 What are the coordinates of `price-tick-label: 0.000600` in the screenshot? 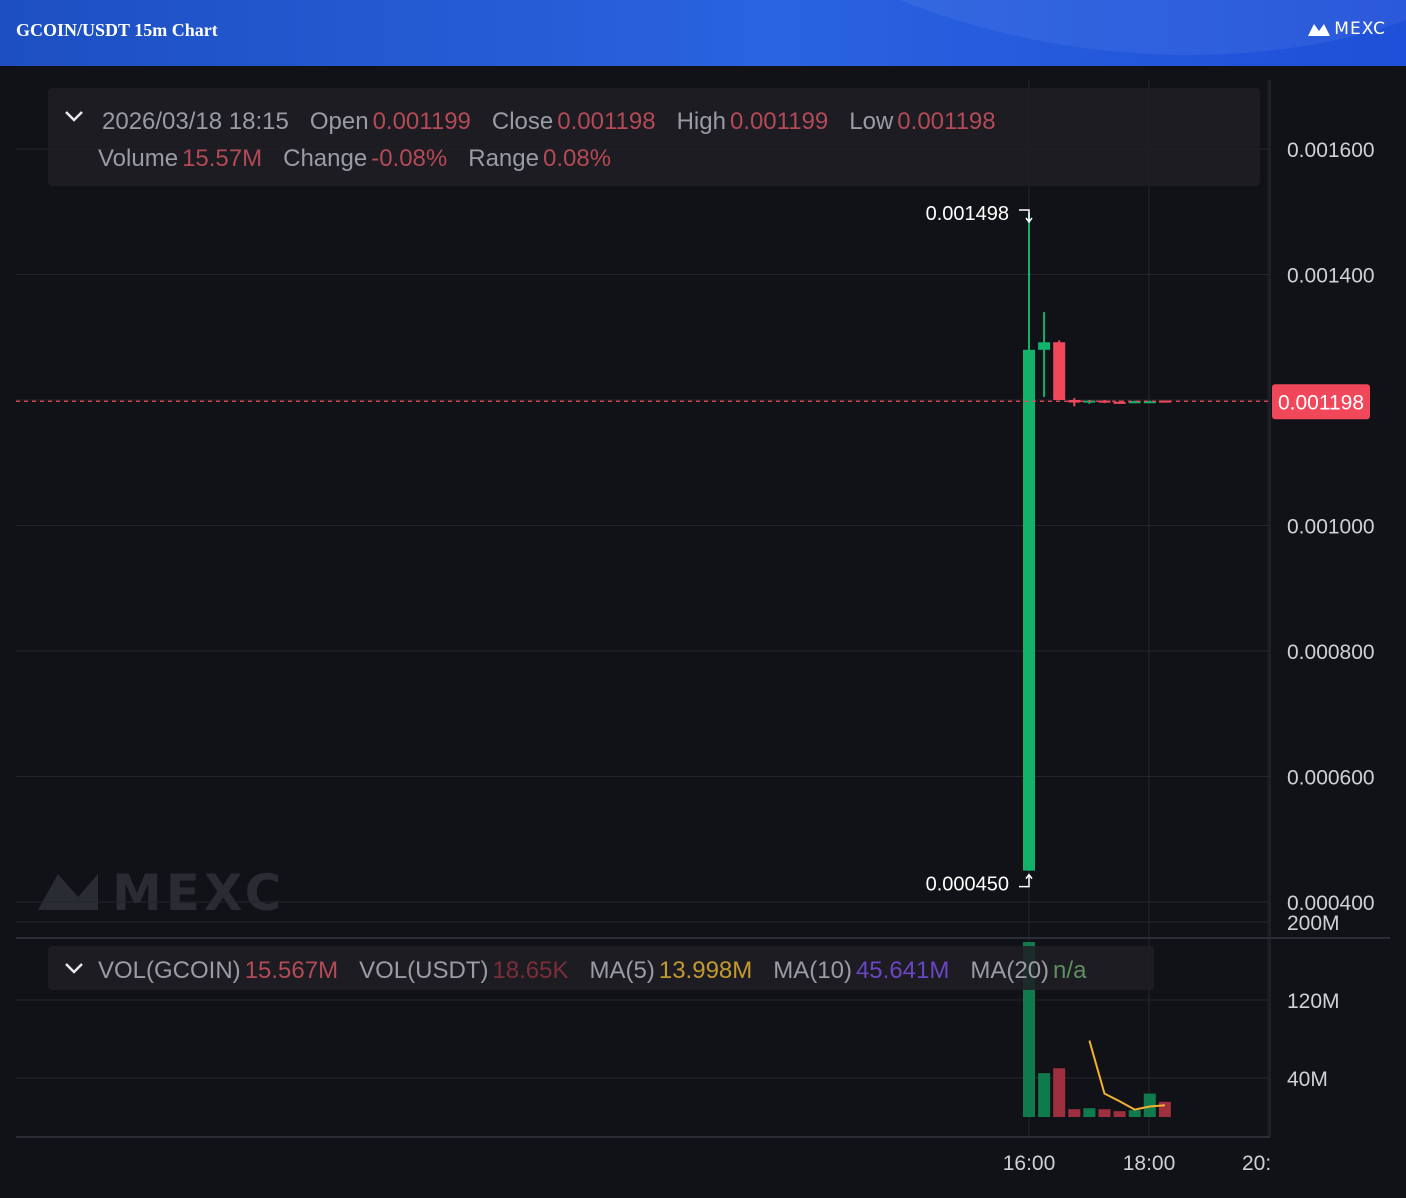 It's located at (1331, 778).